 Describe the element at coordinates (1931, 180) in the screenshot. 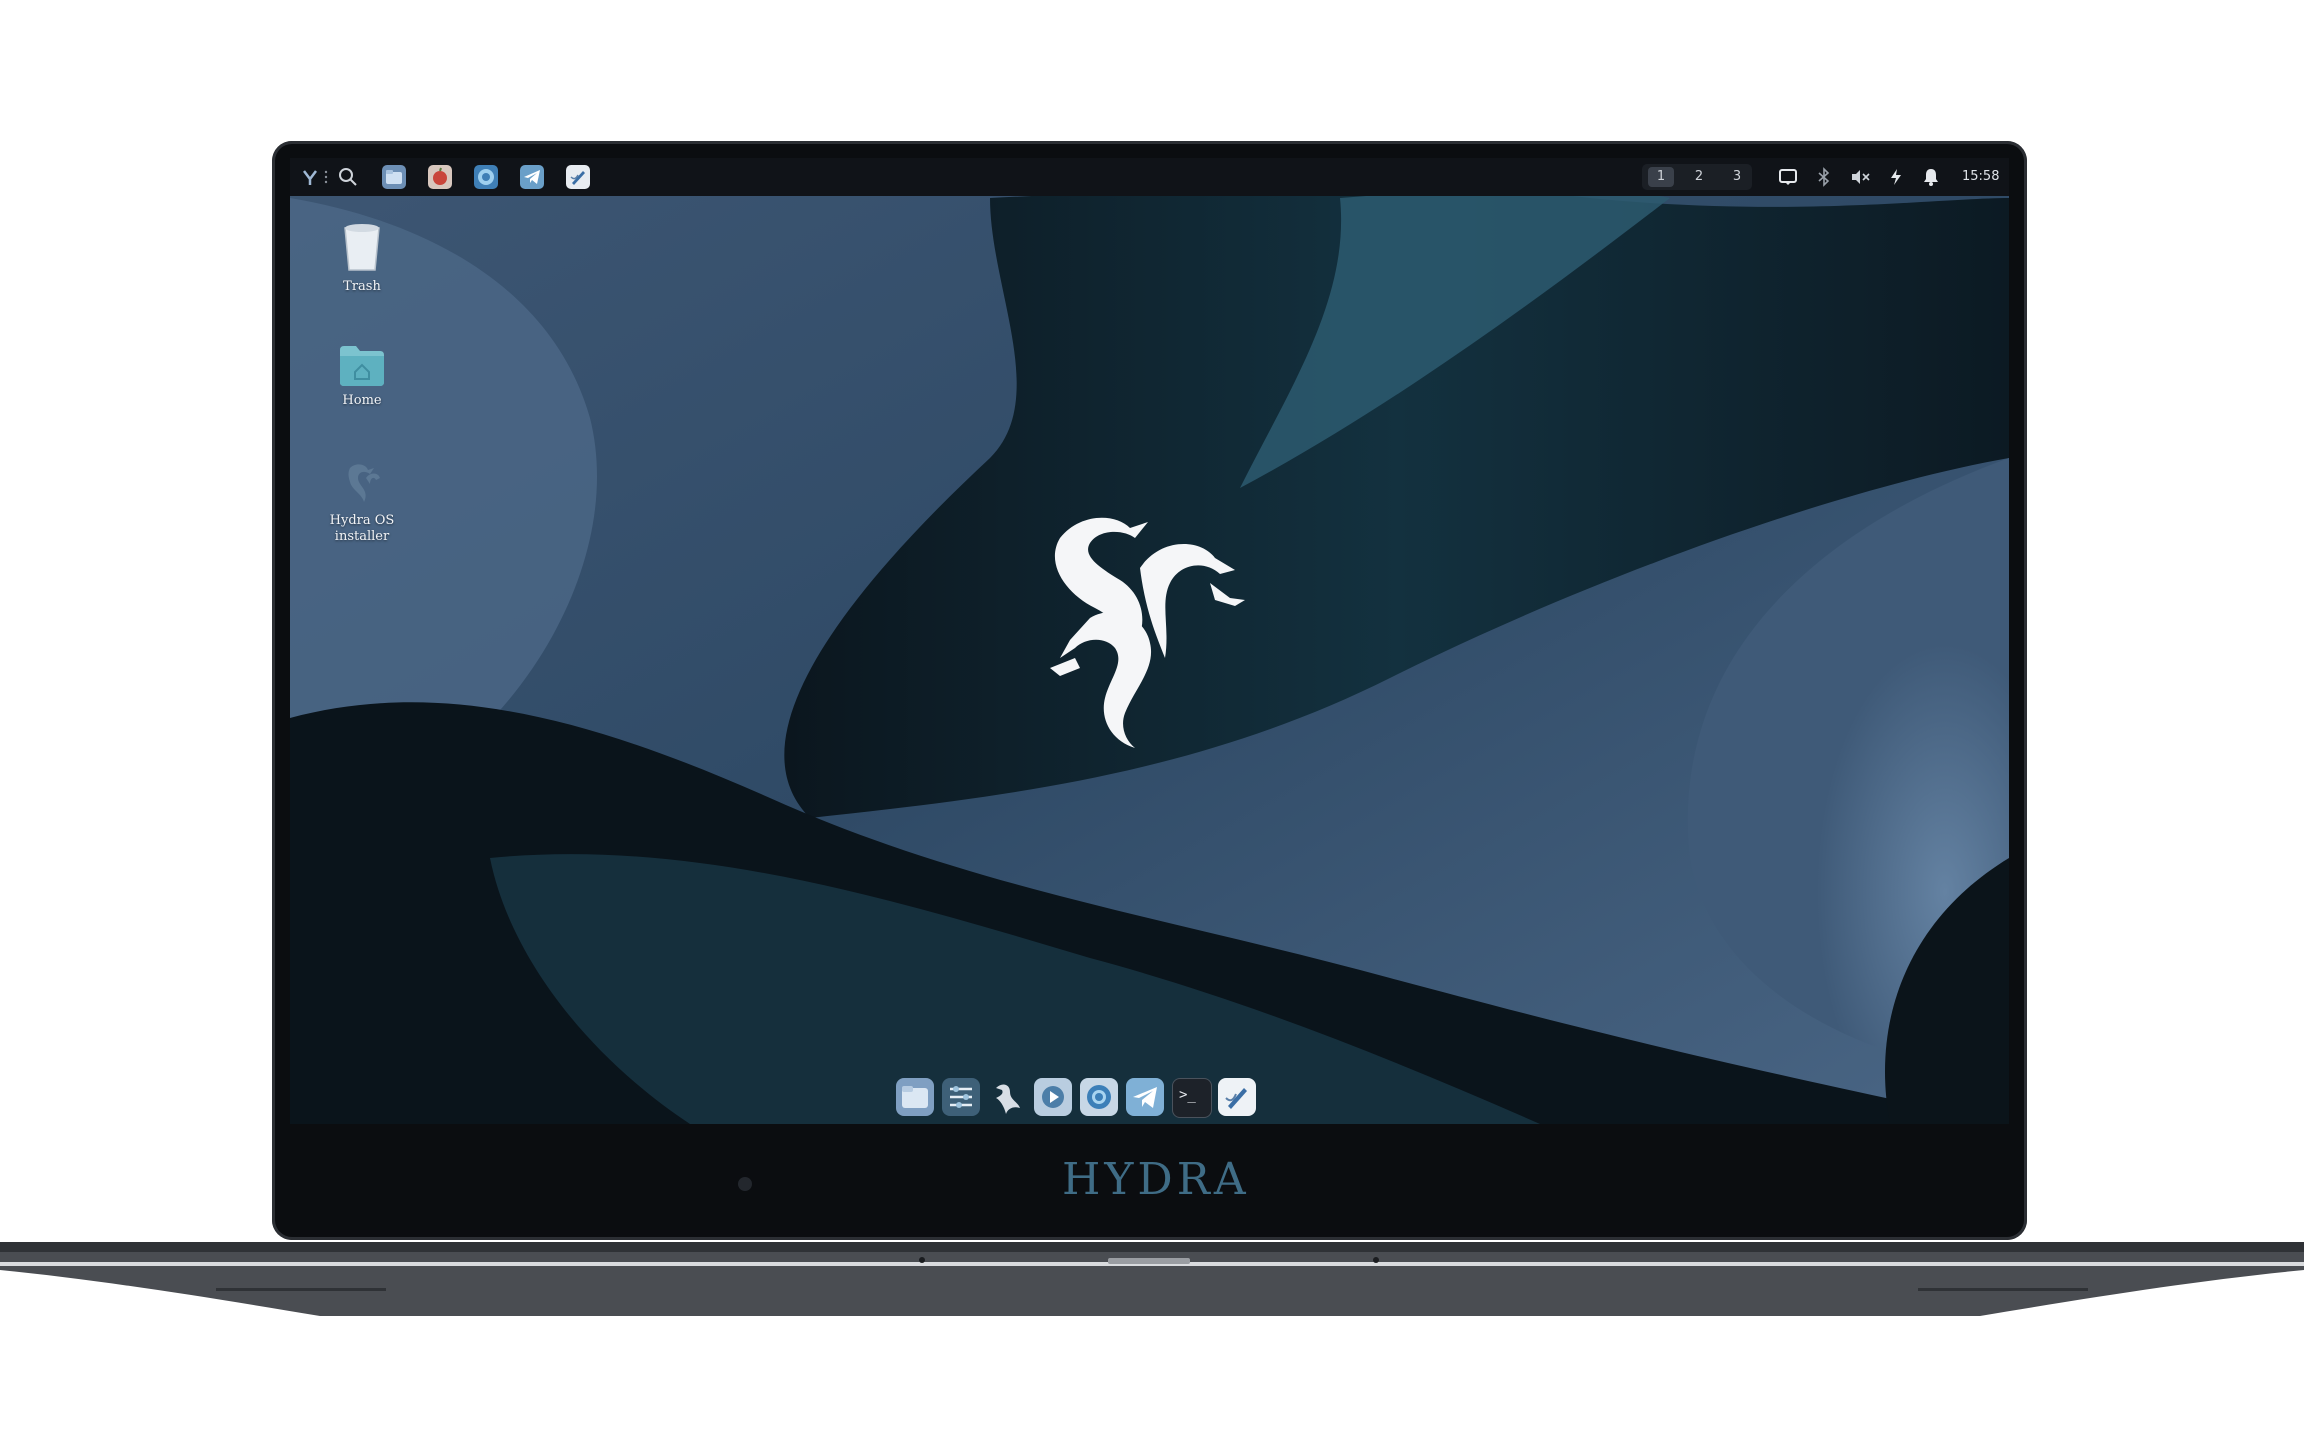

I see `notification-bell-icon` at that location.